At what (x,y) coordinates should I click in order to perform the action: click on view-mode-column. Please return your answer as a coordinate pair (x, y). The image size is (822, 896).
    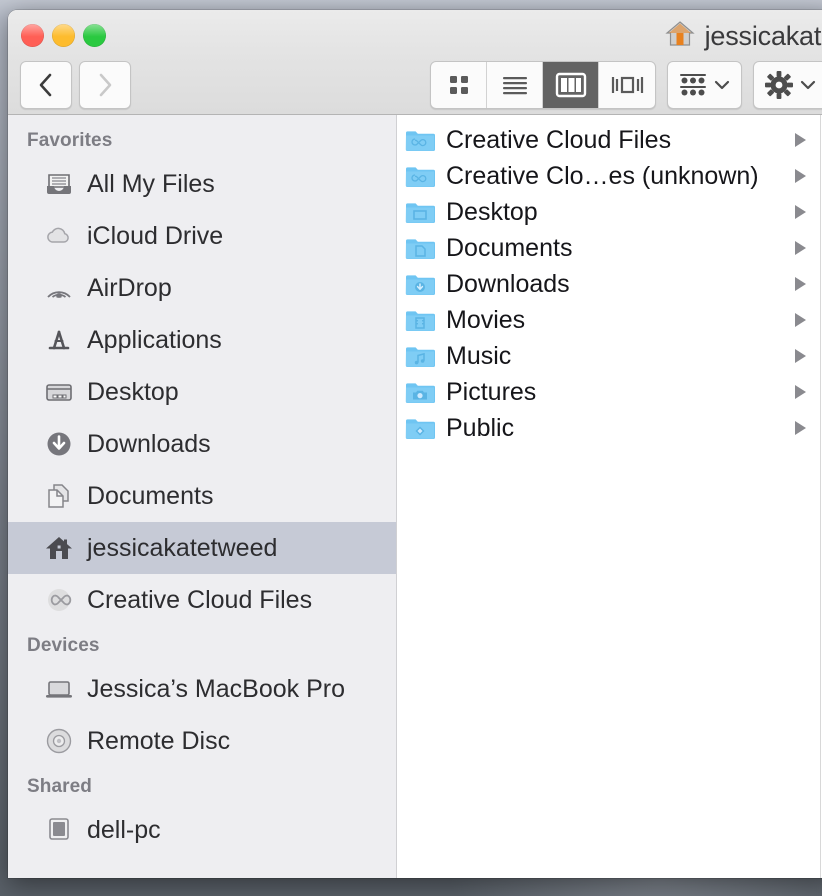
    Looking at the image, I should click on (571, 85).